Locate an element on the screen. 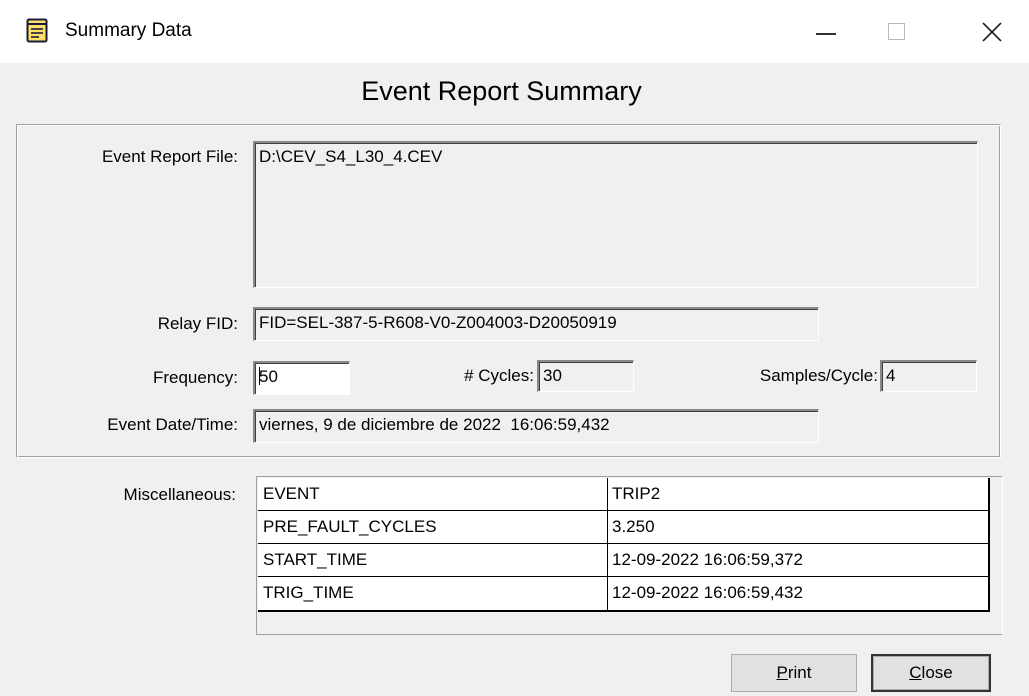  print-button: Print is located at coordinates (794, 673).